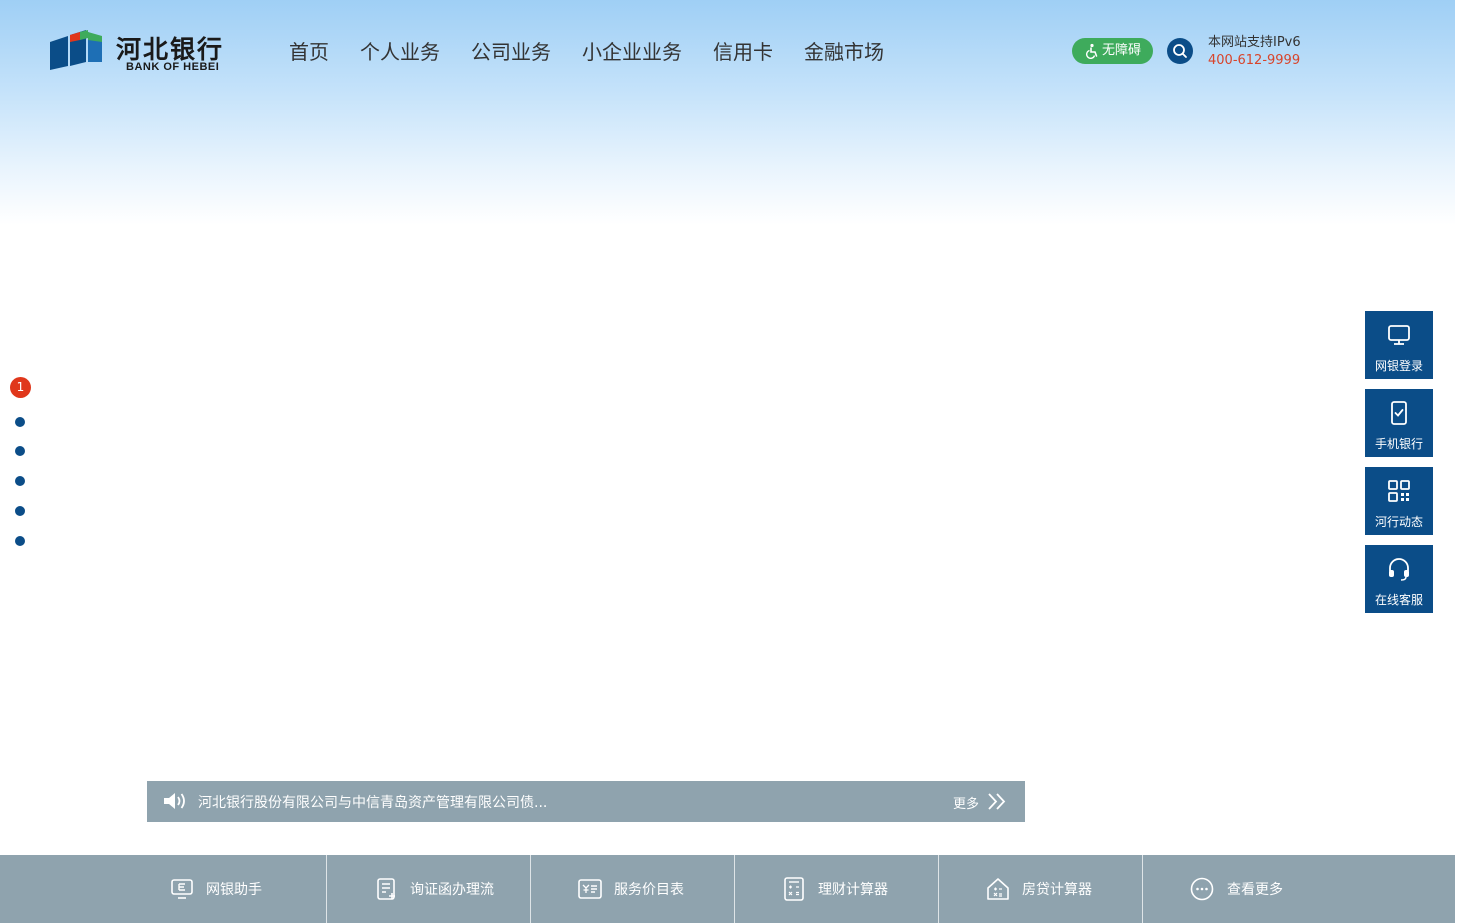 The height and width of the screenshot is (923, 1470). Describe the element at coordinates (853, 890) in the screenshot. I see `quick-link-label: 理财计算器` at that location.